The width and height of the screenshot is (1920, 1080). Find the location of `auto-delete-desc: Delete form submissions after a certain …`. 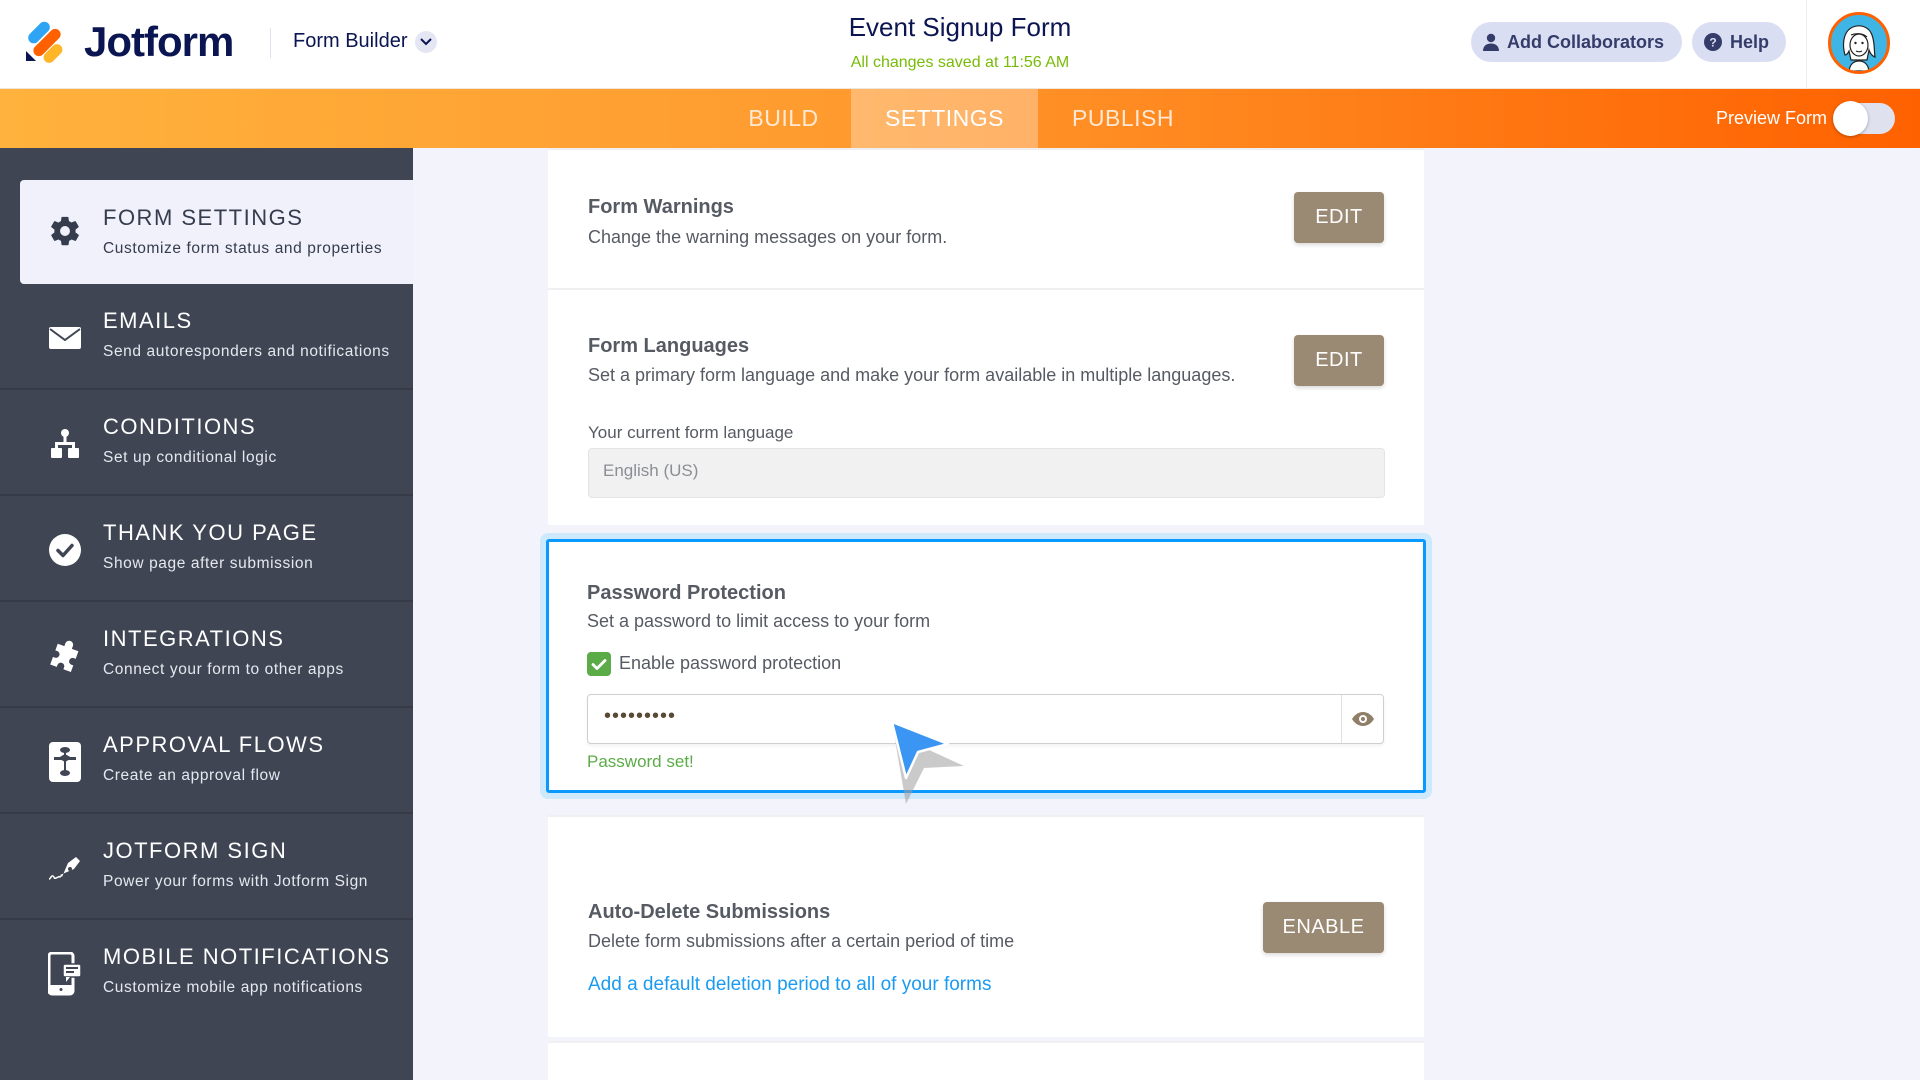

auto-delete-desc: Delete form submissions after a certain … is located at coordinates (801, 941).